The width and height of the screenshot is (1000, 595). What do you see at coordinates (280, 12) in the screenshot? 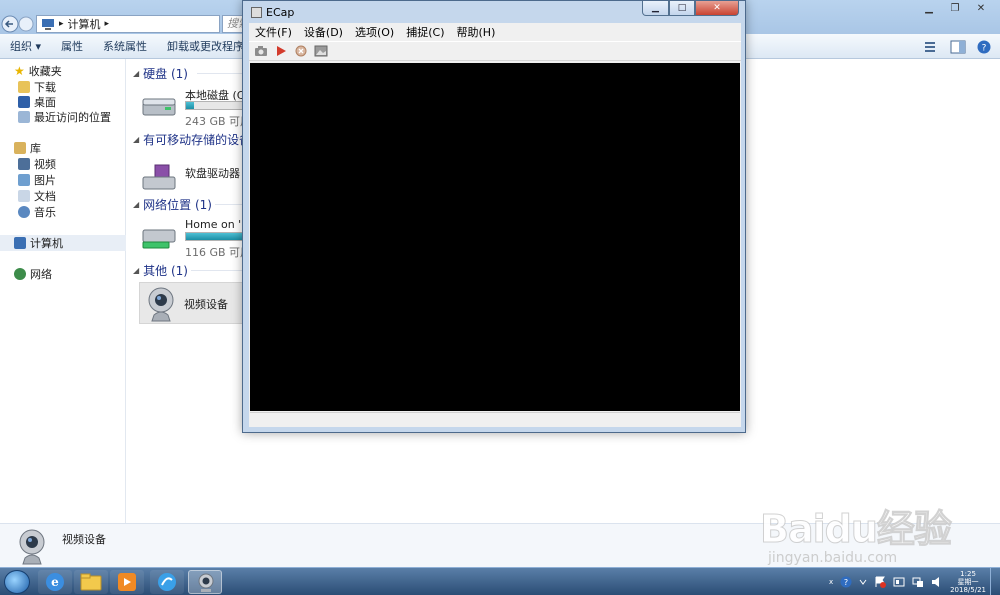
I see `window-title: ECap` at bounding box center [280, 12].